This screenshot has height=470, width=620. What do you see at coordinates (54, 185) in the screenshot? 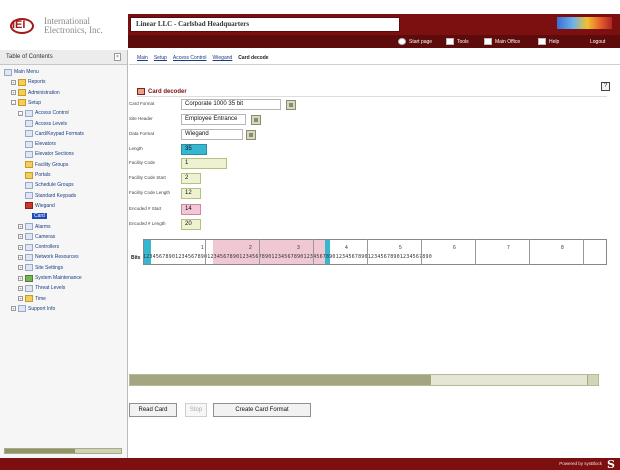
I see `tree-item-label: Schedule Groups` at bounding box center [54, 185].